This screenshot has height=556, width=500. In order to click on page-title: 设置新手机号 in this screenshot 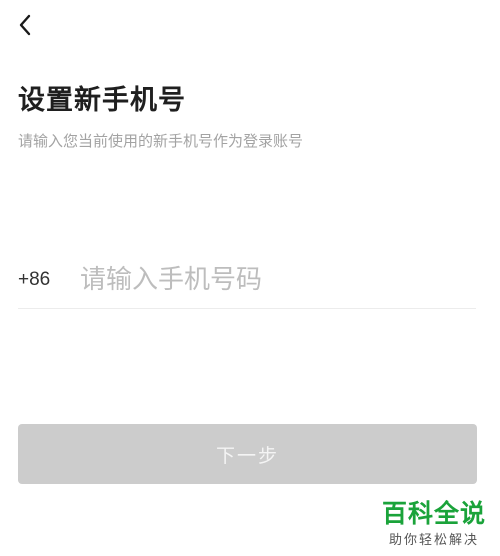, I will do `click(102, 100)`.